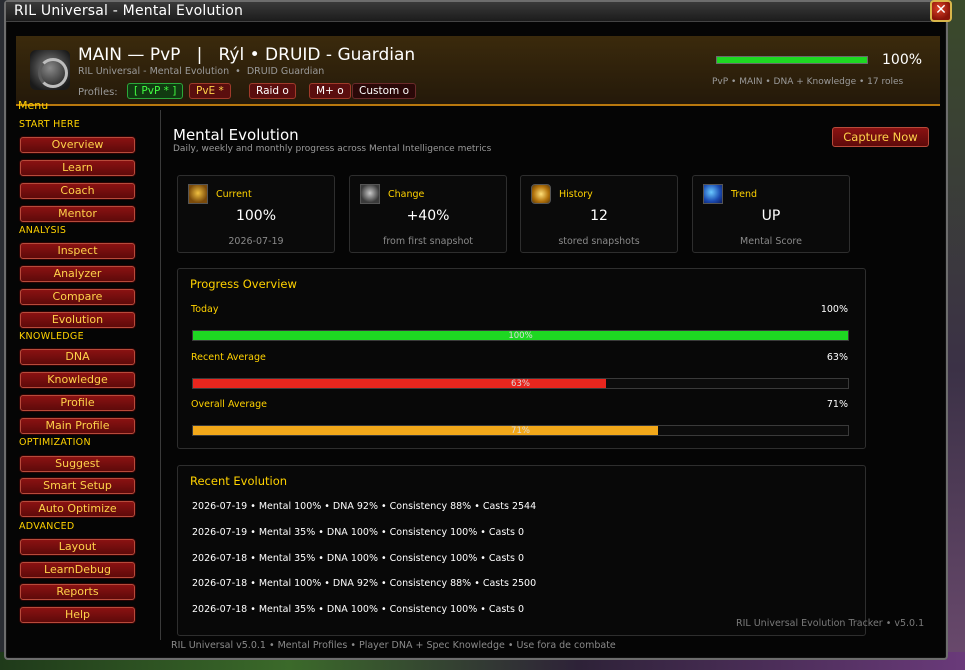  I want to click on stat-card-sub: from first snapshot, so click(428, 241).